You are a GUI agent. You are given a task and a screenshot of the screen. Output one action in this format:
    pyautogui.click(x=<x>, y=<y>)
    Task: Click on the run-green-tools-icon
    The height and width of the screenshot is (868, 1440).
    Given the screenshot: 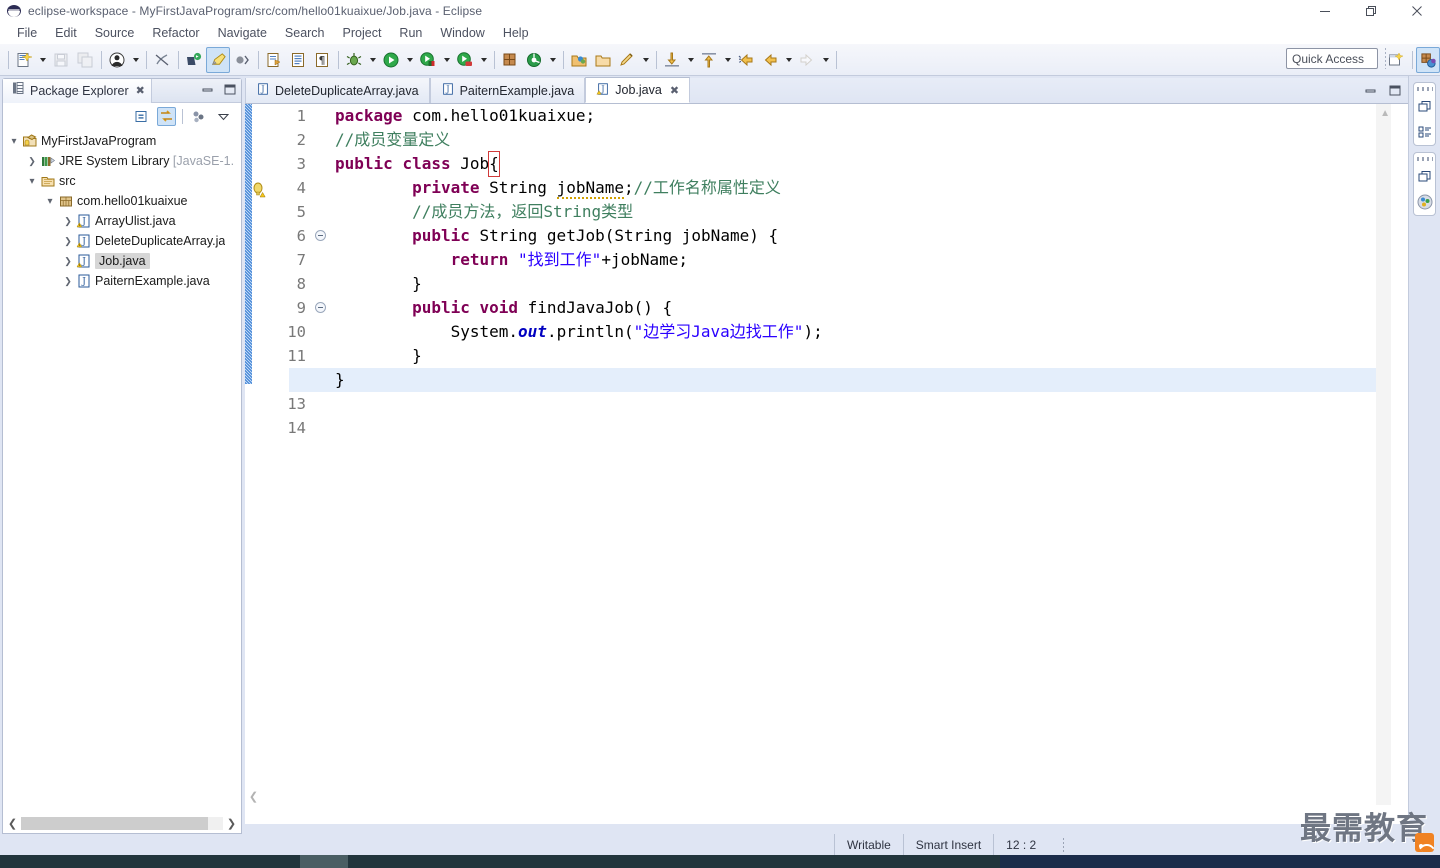 What is the action you would take?
    pyautogui.click(x=428, y=60)
    